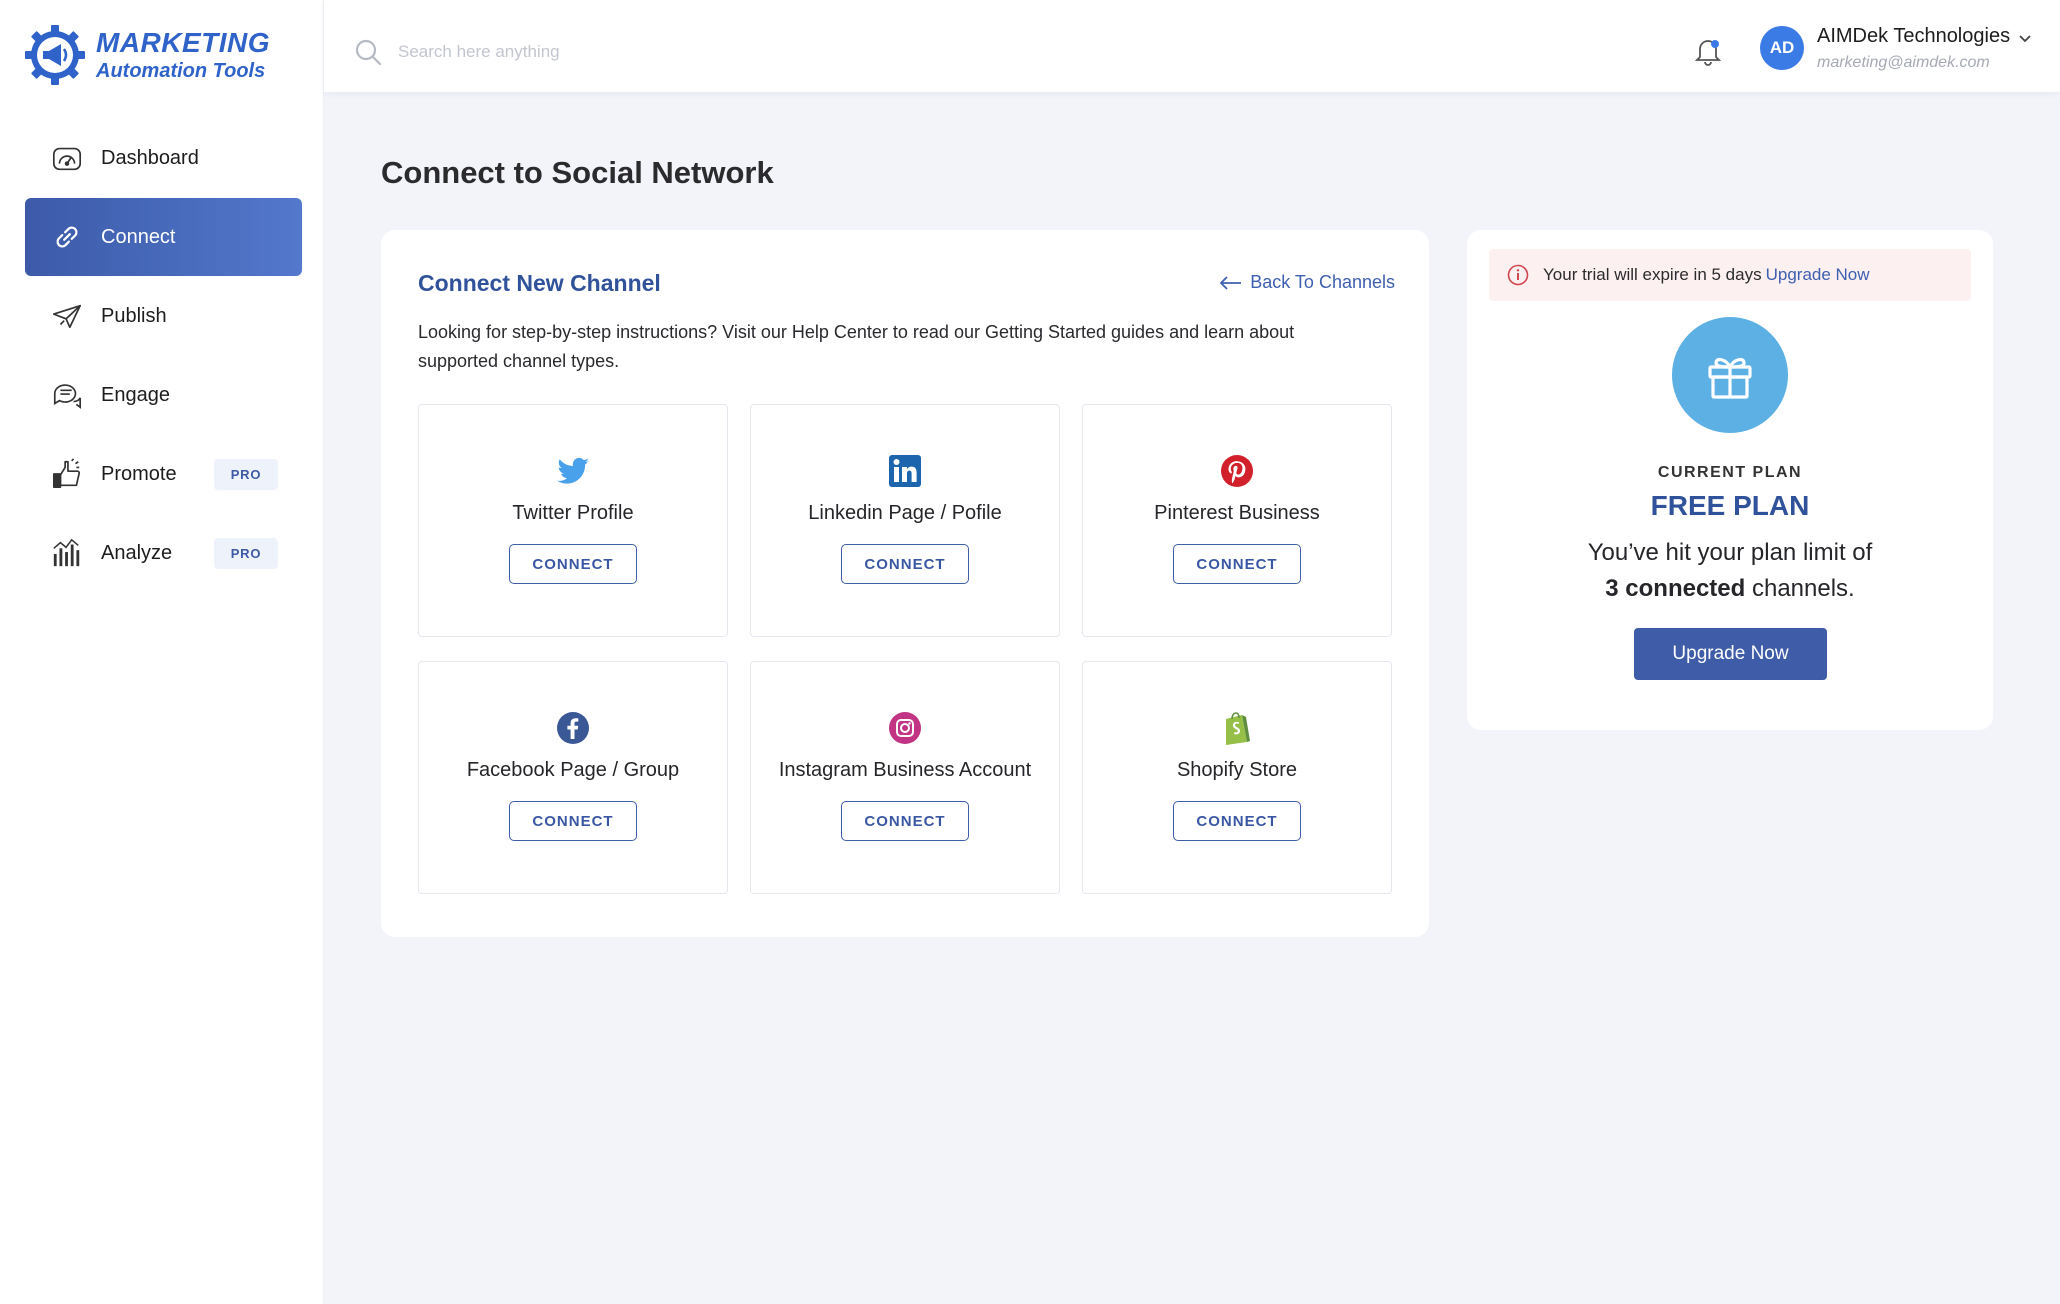 The image size is (2060, 1304). Describe the element at coordinates (1730, 552) in the screenshot. I see `plan-message-line1: You’ve hit your plan limit of` at that location.